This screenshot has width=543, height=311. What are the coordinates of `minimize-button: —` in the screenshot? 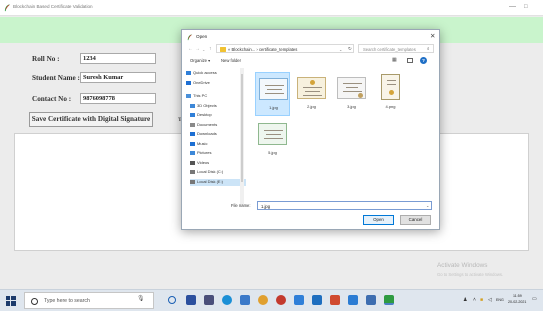 It's located at (512, 7).